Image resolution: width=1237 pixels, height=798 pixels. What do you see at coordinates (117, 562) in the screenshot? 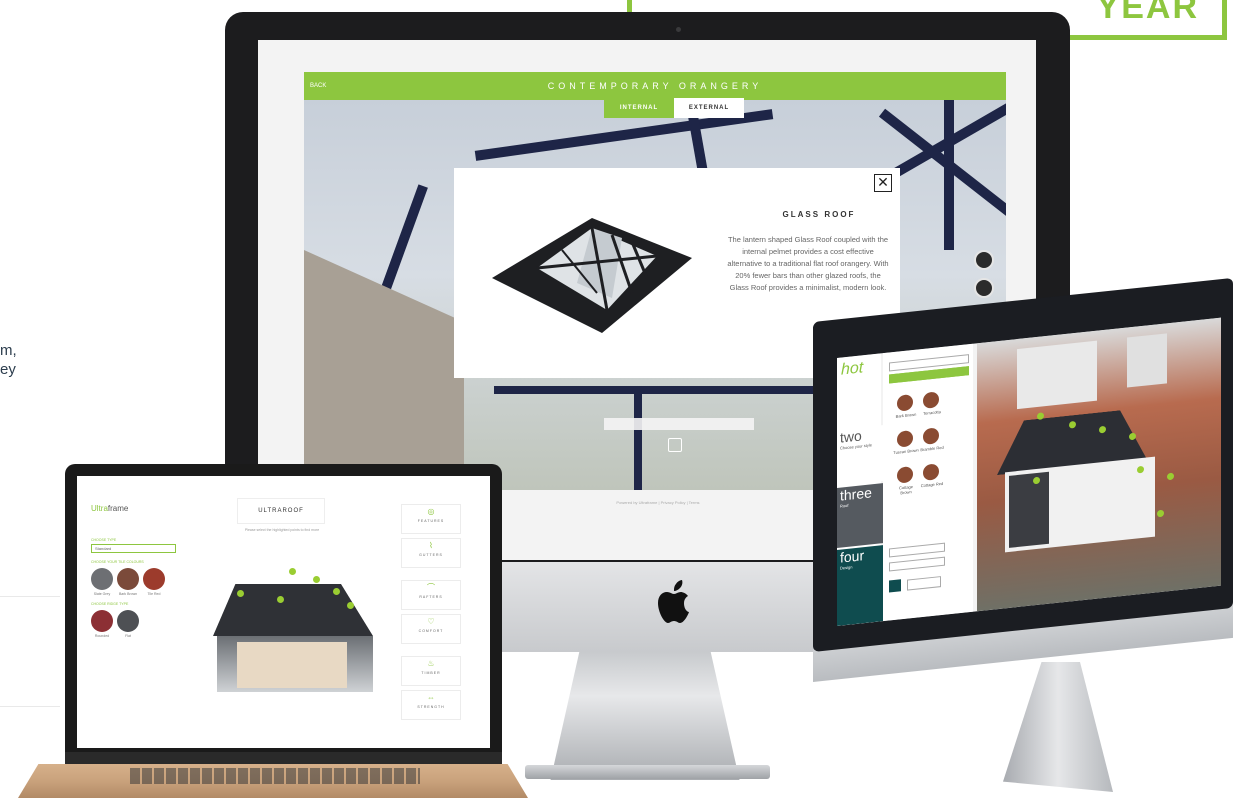
I see `tile-colours-label: CHOOSE YOUR TILE COLOURS` at bounding box center [117, 562].